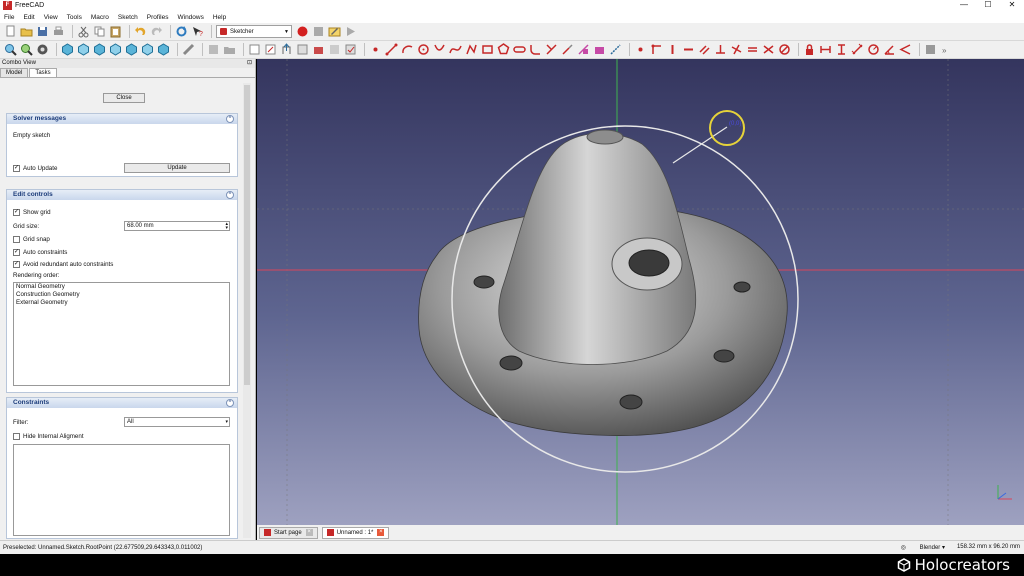 The height and width of the screenshot is (576, 1024). Describe the element at coordinates (905, 49) in the screenshot. I see `snell-constraint-icon` at that location.